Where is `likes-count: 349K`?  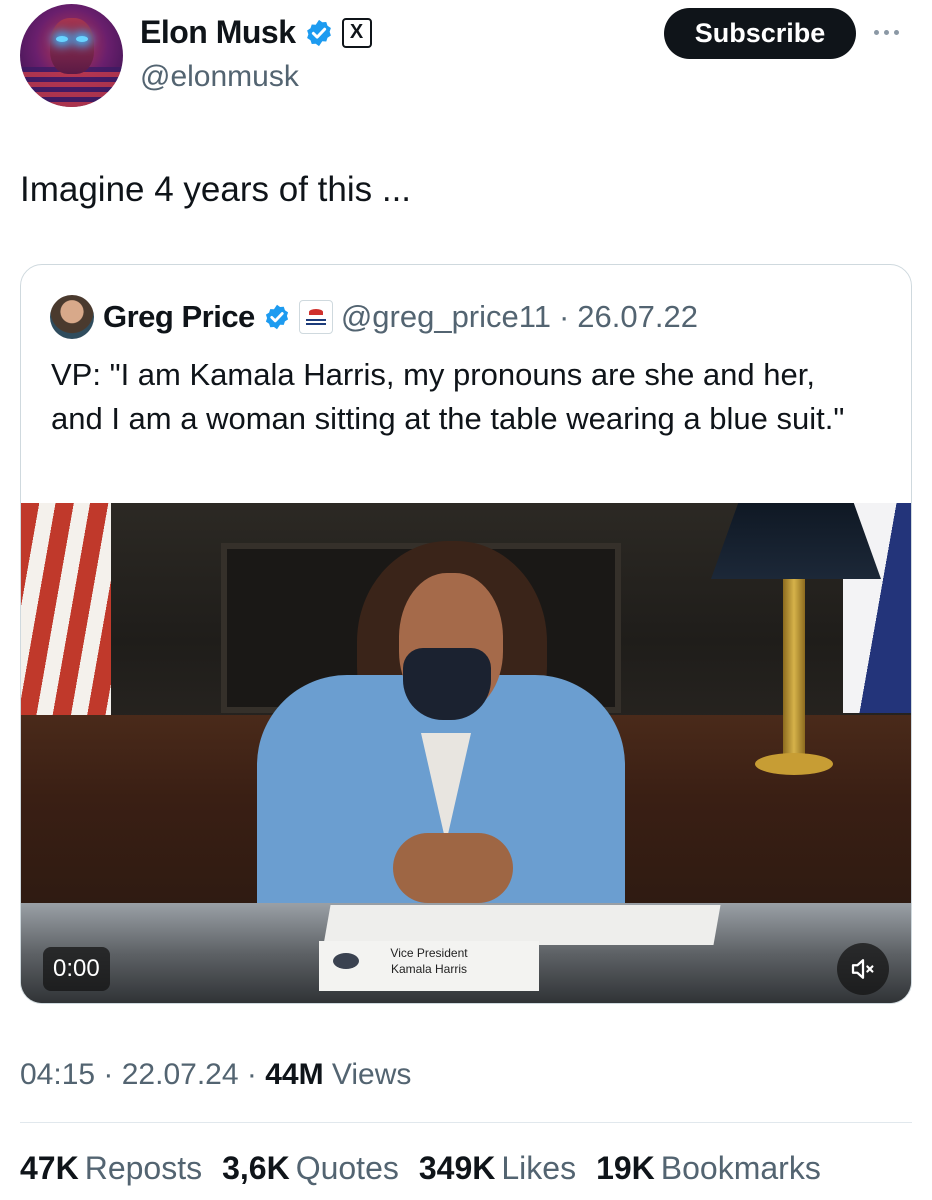 likes-count: 349K is located at coordinates (457, 1168).